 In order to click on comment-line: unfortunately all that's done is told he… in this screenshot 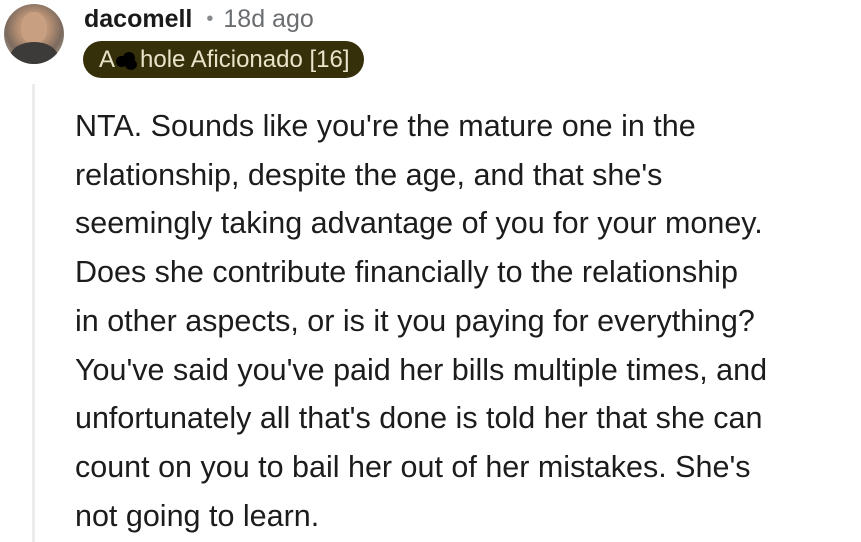, I will do `click(419, 418)`.